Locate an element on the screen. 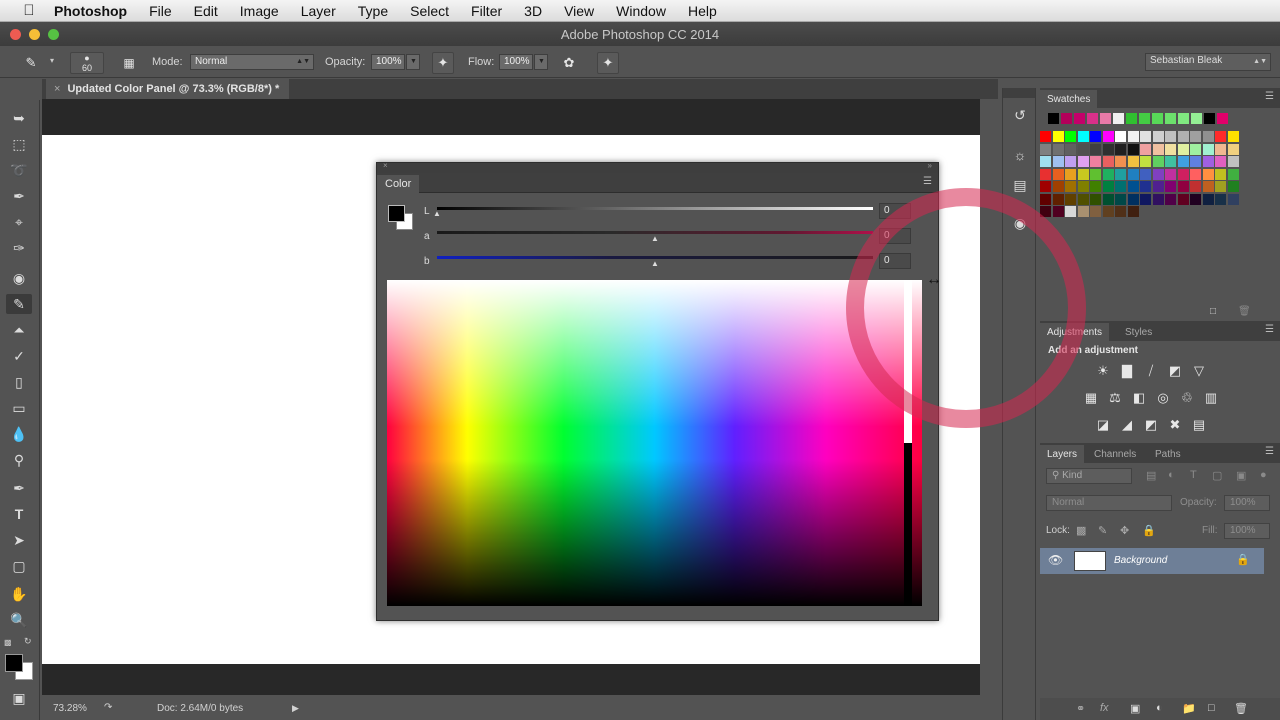  marquee-tool-icon: ⬚ is located at coordinates (19, 144).